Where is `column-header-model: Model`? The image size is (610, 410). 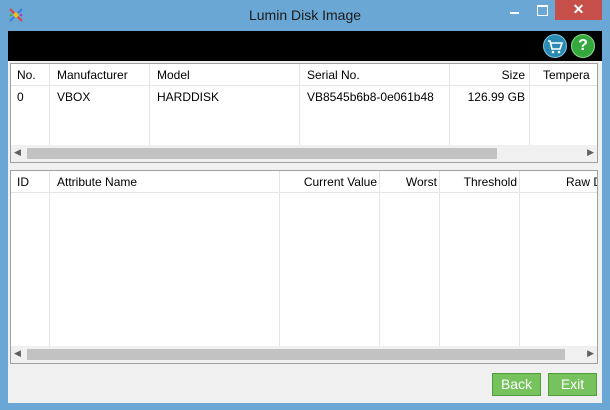 column-header-model: Model is located at coordinates (173, 75).